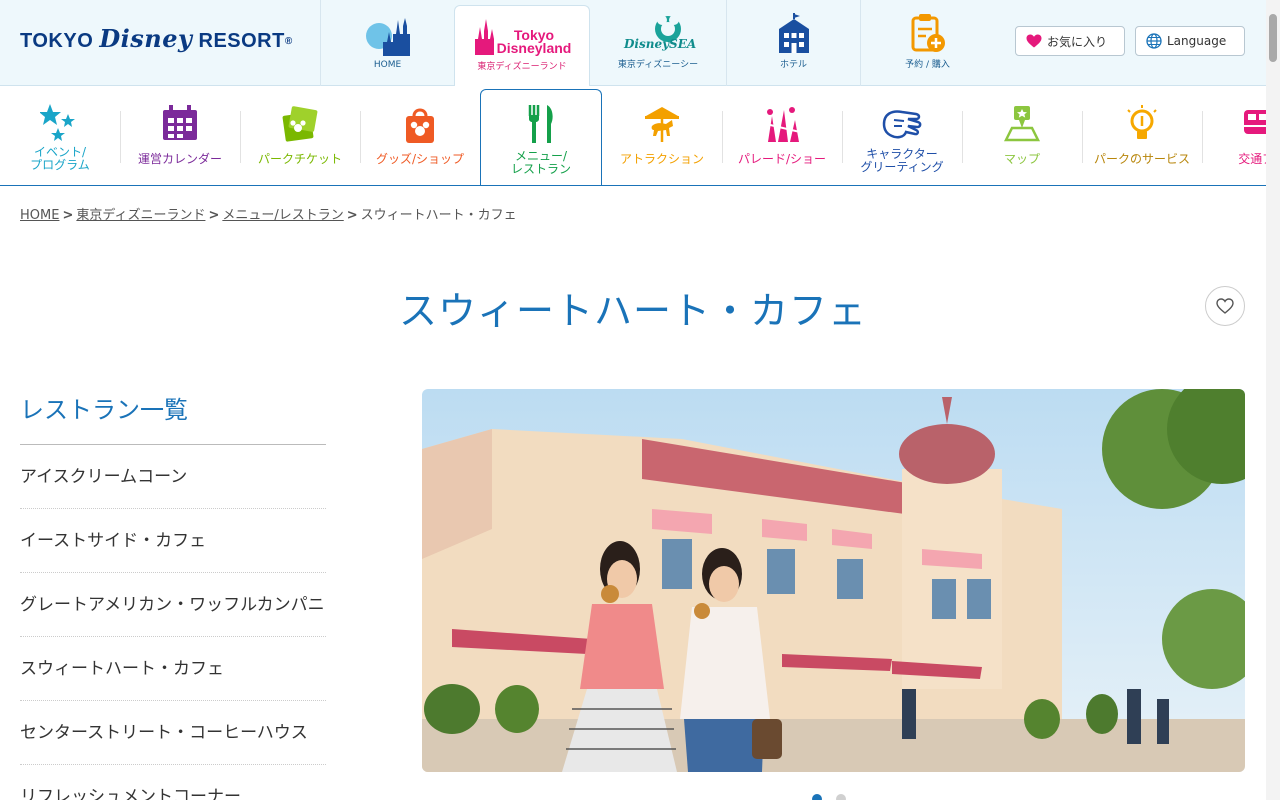 The image size is (1280, 800). What do you see at coordinates (1034, 41) in the screenshot?
I see `heart-icon` at bounding box center [1034, 41].